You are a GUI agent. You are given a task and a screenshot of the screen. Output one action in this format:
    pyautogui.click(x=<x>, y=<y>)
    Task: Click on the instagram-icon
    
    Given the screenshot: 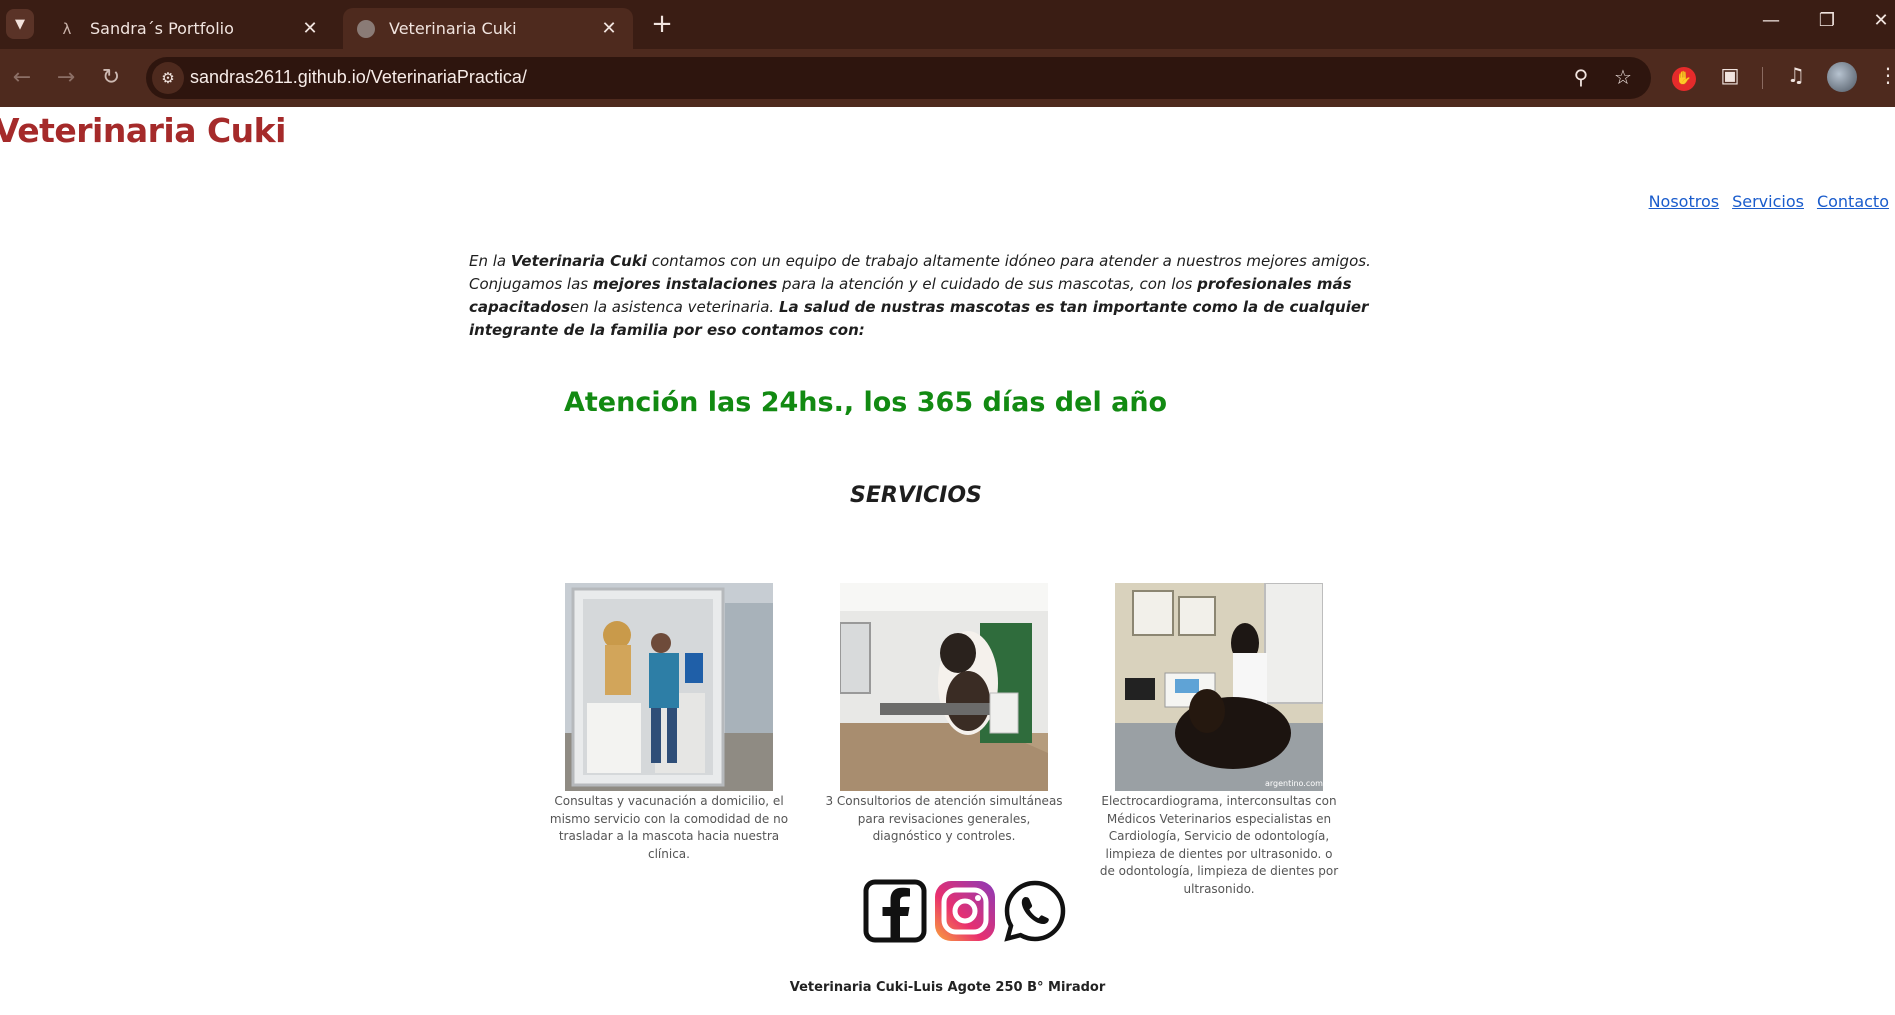 What is the action you would take?
    pyautogui.click(x=965, y=913)
    